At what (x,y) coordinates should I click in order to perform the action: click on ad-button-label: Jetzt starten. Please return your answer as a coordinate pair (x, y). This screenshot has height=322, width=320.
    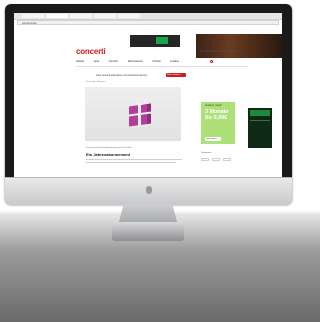
    Looking at the image, I should click on (211, 139).